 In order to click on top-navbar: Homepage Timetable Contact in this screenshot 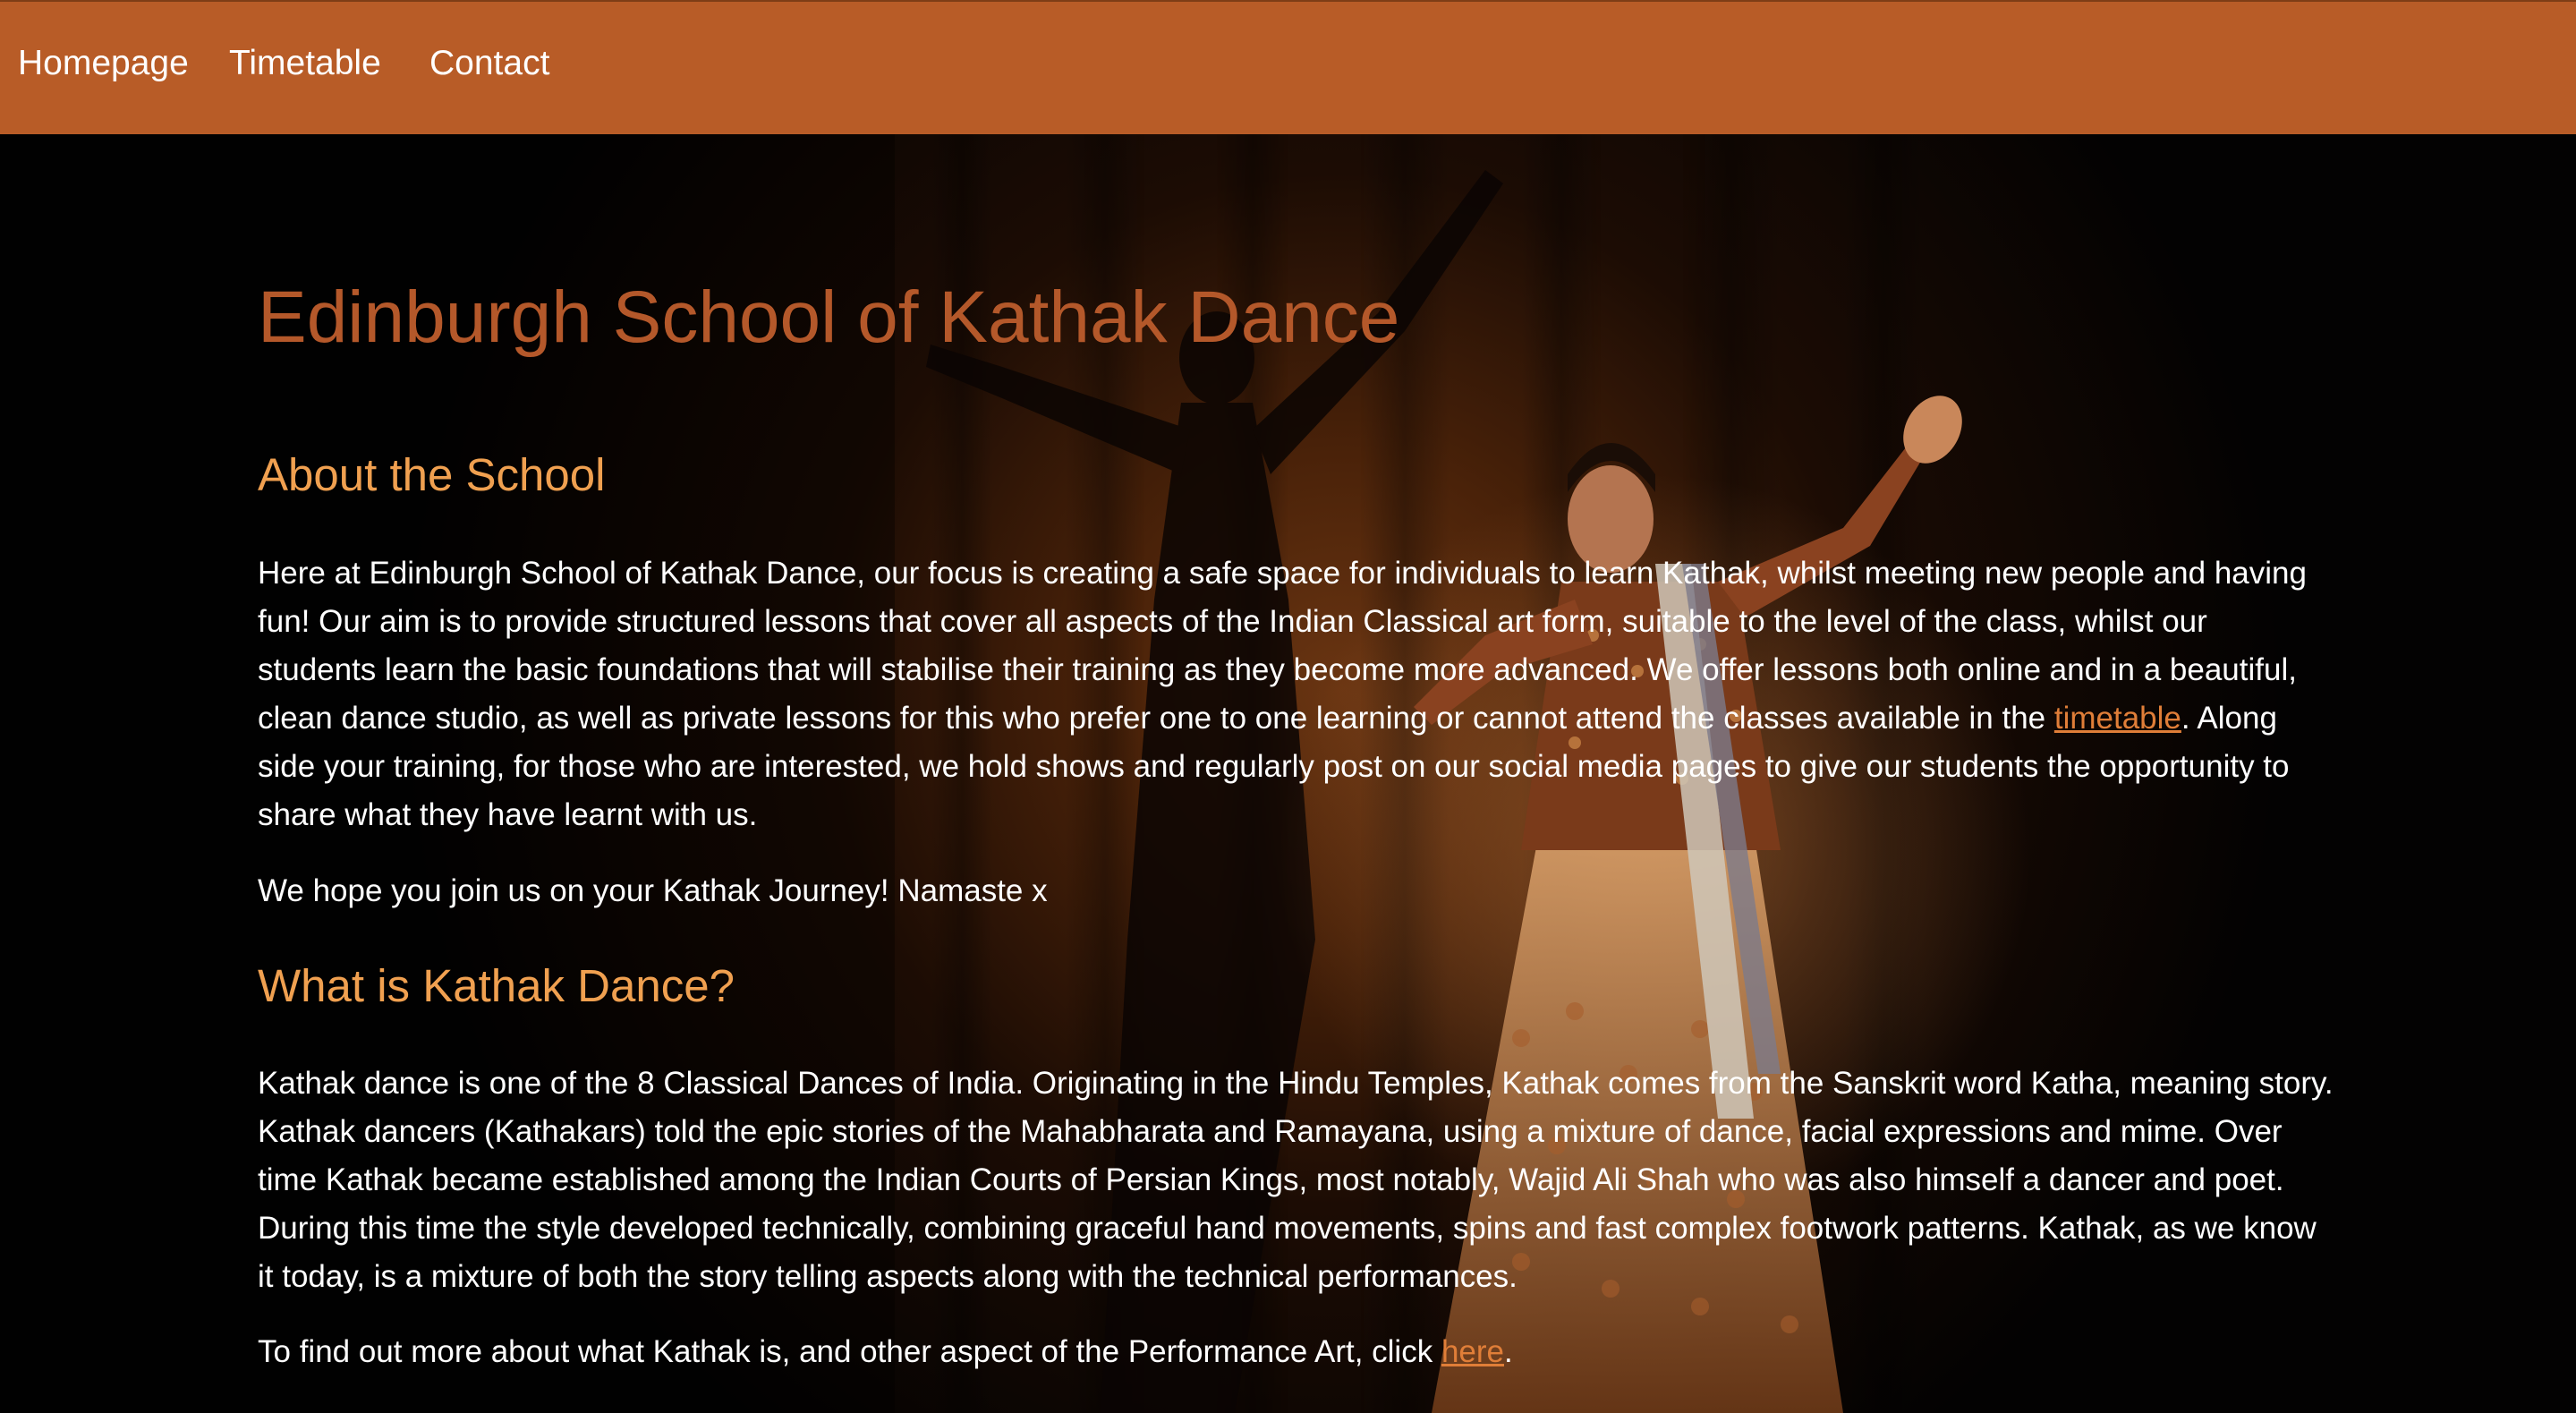, I will do `click(1288, 67)`.